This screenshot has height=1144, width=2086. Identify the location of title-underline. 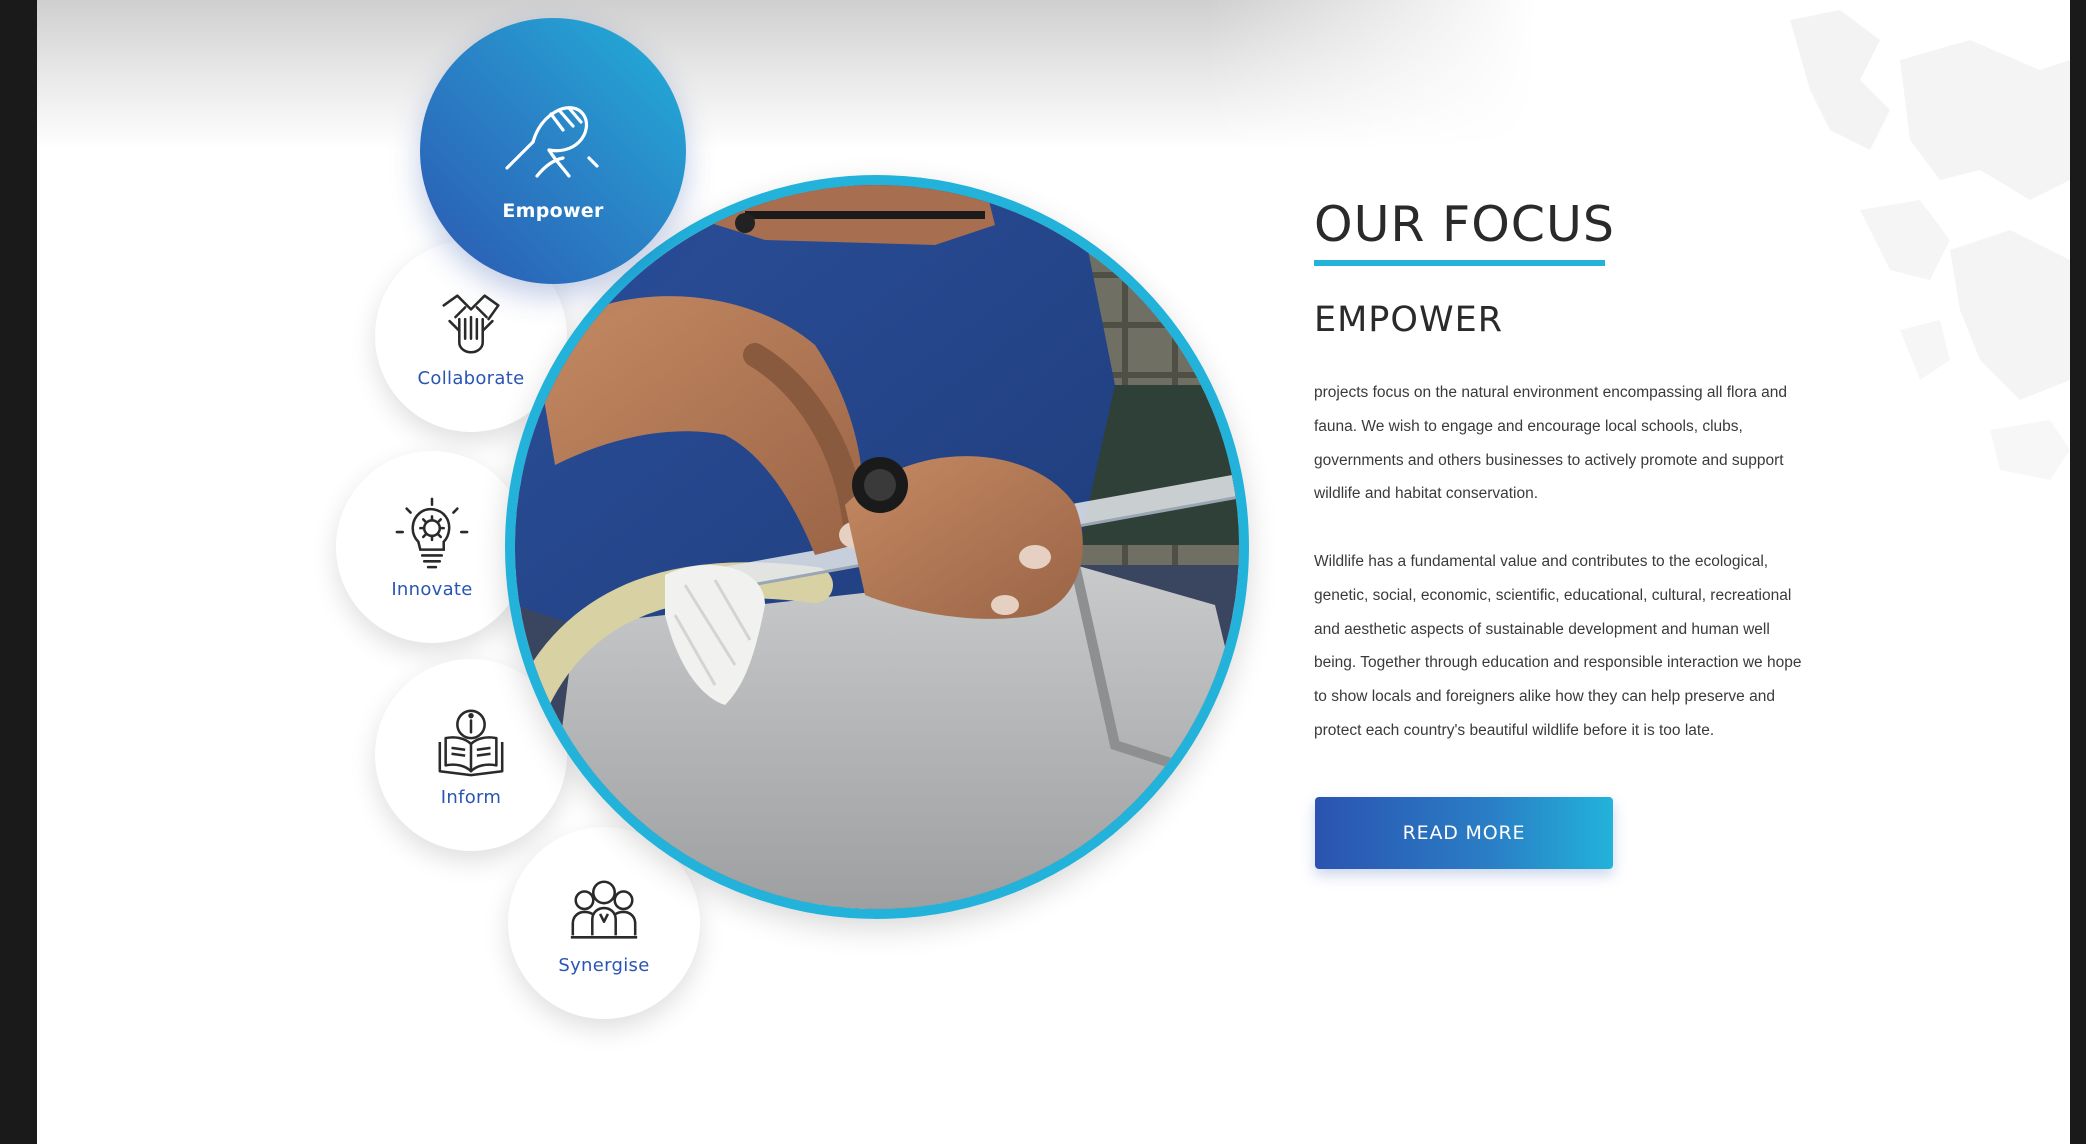
(1459, 263).